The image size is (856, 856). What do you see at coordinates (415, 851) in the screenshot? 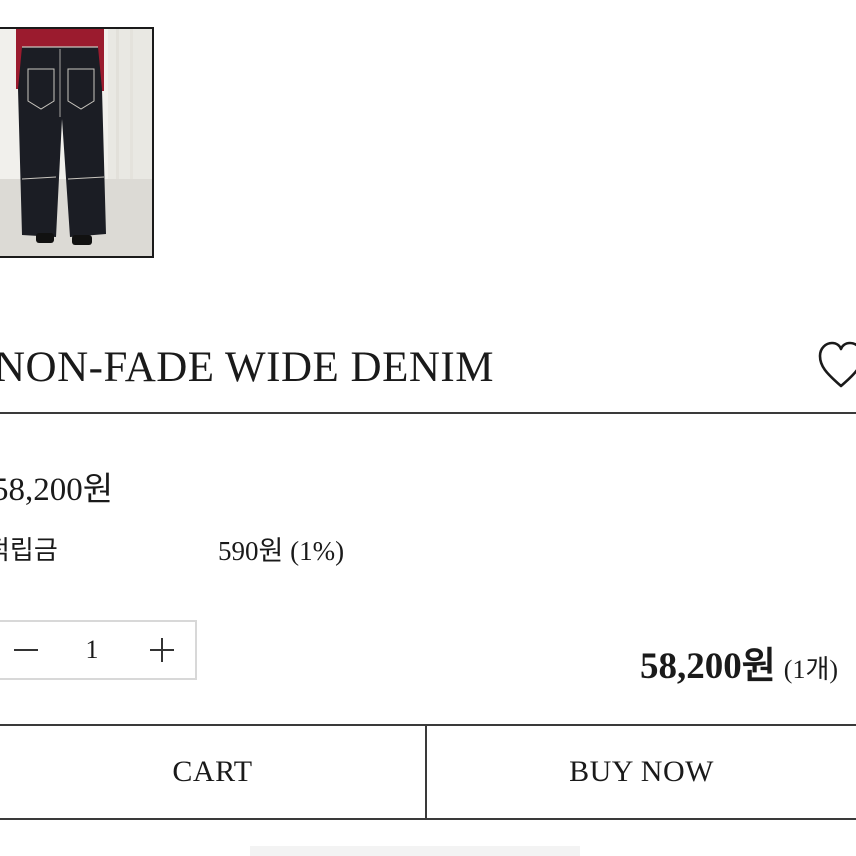
I see `below-fold-hint` at bounding box center [415, 851].